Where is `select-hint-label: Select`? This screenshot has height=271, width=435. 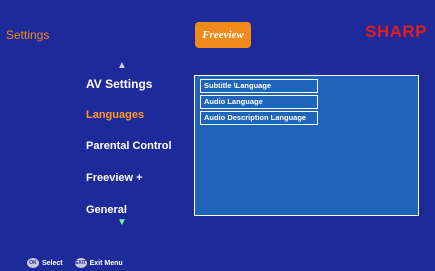 select-hint-label: Select is located at coordinates (52, 263).